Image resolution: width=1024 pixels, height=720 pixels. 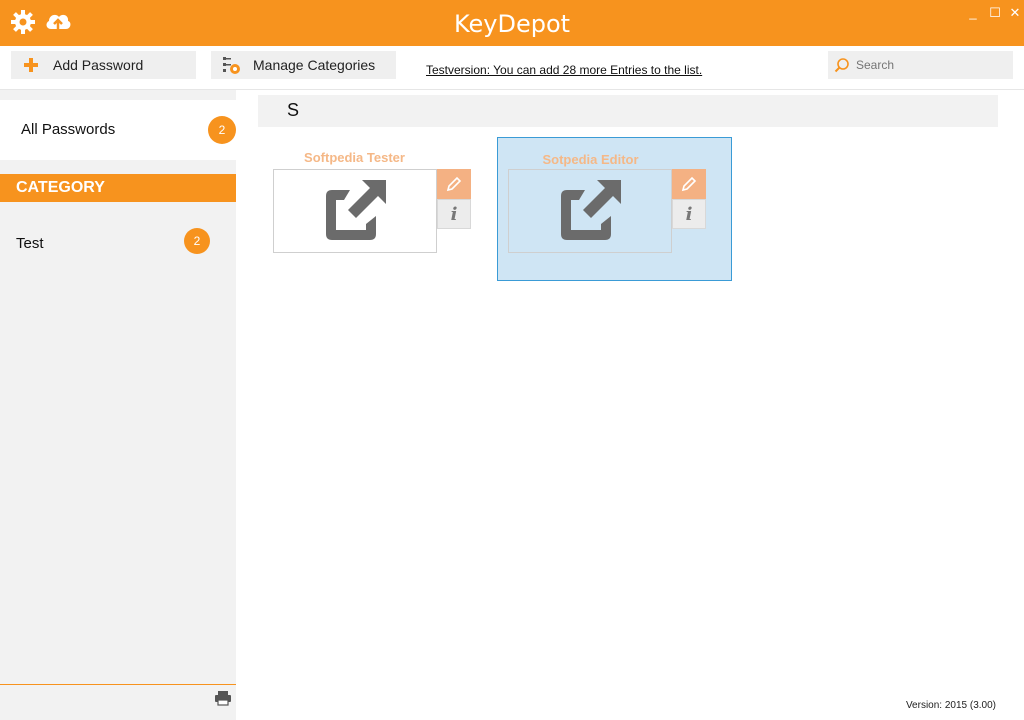 What do you see at coordinates (222, 130) in the screenshot?
I see `all-passwords-count-badge: 2` at bounding box center [222, 130].